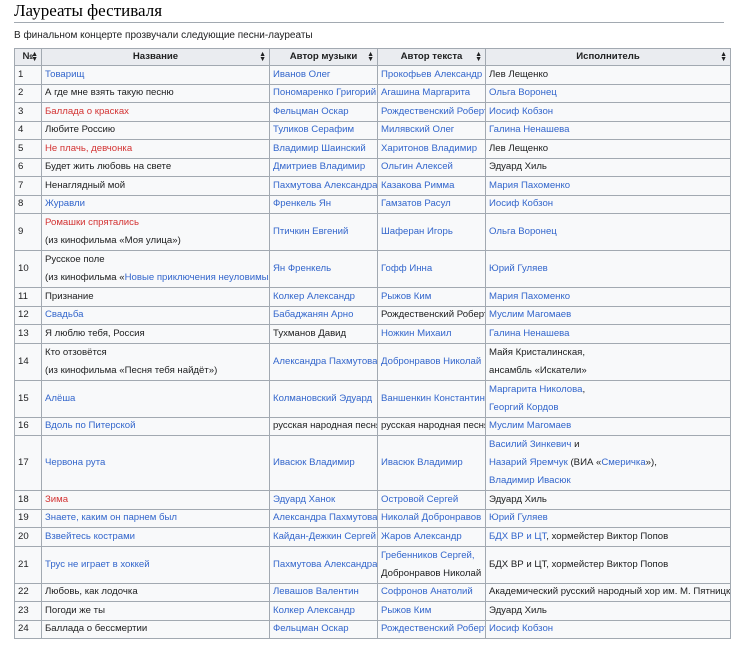  Describe the element at coordinates (309, 333) in the screenshot. I see `composer-link: Тухманов Давид` at that location.